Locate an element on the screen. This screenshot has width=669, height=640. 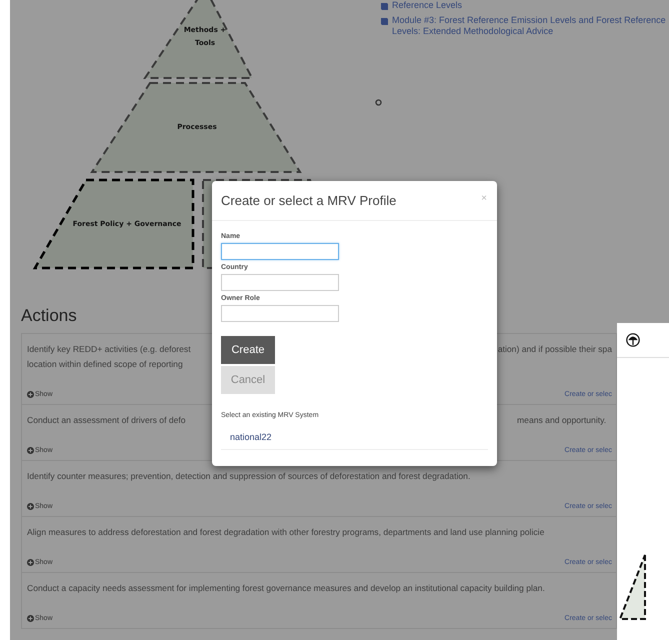
create-button: Create is located at coordinates (248, 350).